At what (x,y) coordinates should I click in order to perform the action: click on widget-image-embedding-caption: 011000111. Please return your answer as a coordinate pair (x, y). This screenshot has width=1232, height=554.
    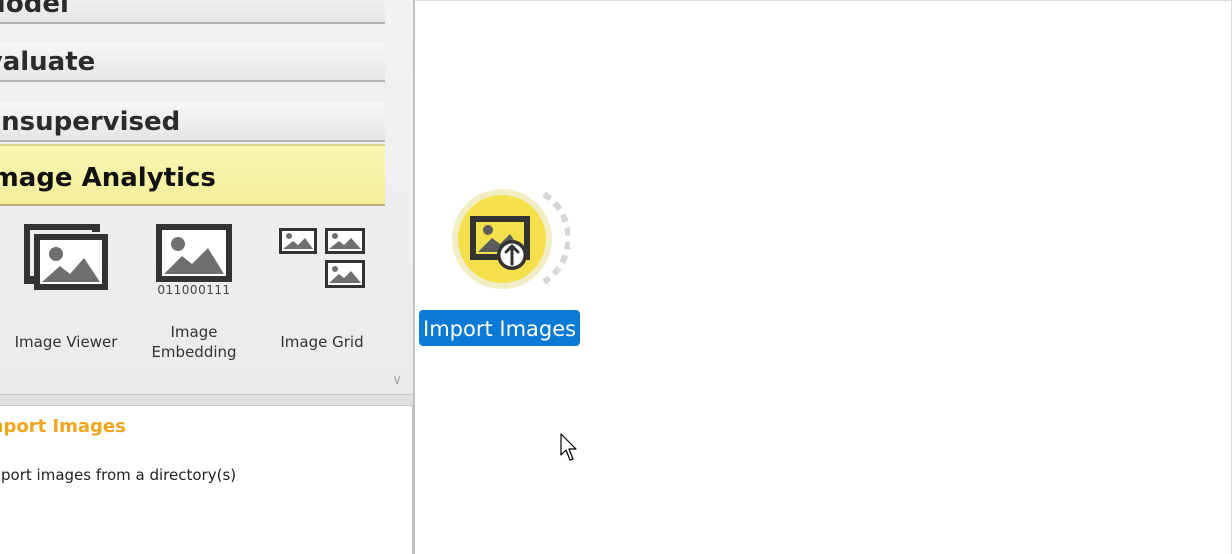
    Looking at the image, I should click on (194, 290).